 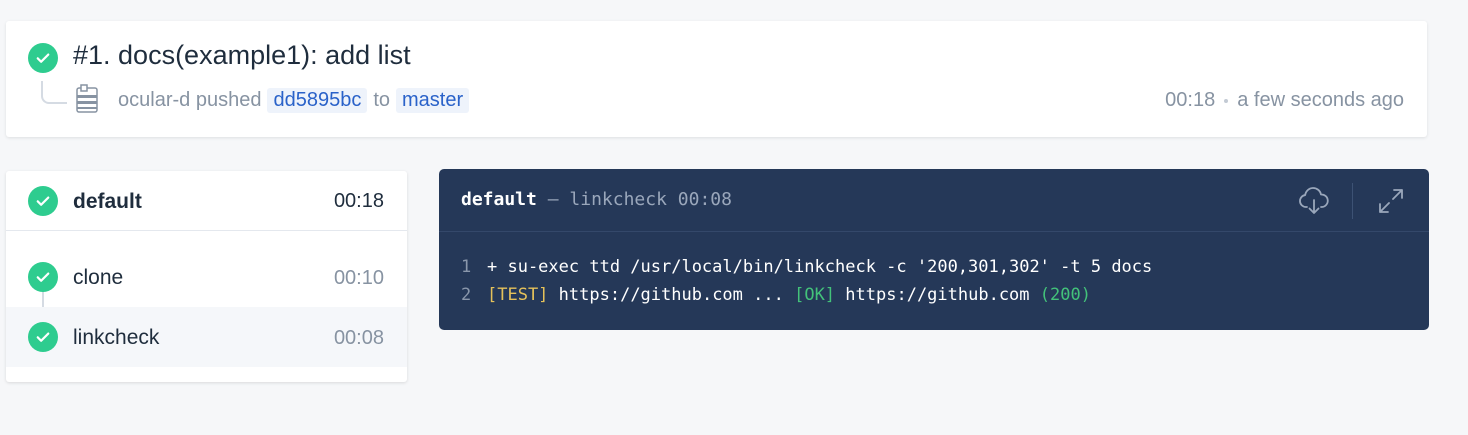 I want to click on log-actions, so click(x=1352, y=200).